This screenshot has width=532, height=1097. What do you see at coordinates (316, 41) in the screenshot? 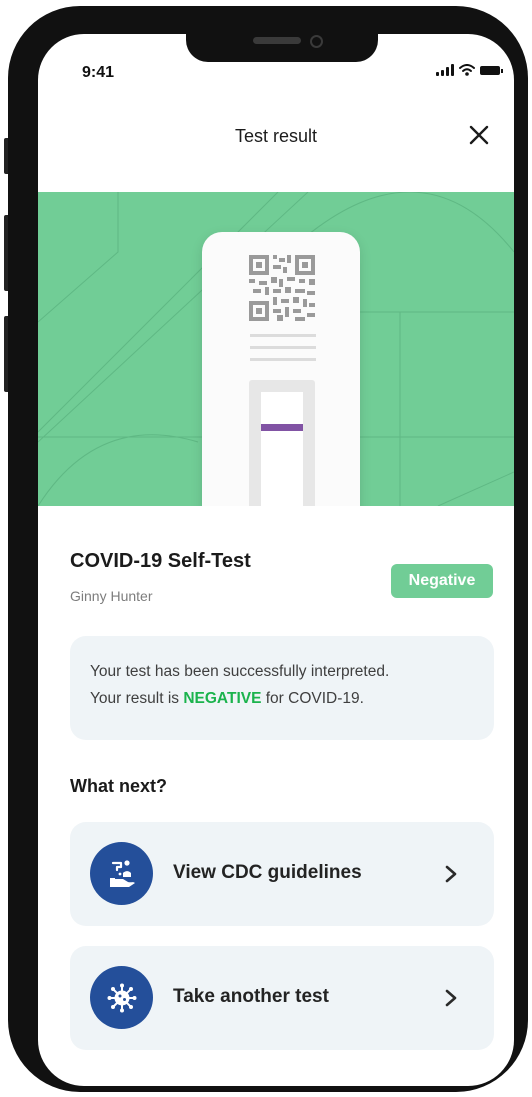
I see `front-camera` at bounding box center [316, 41].